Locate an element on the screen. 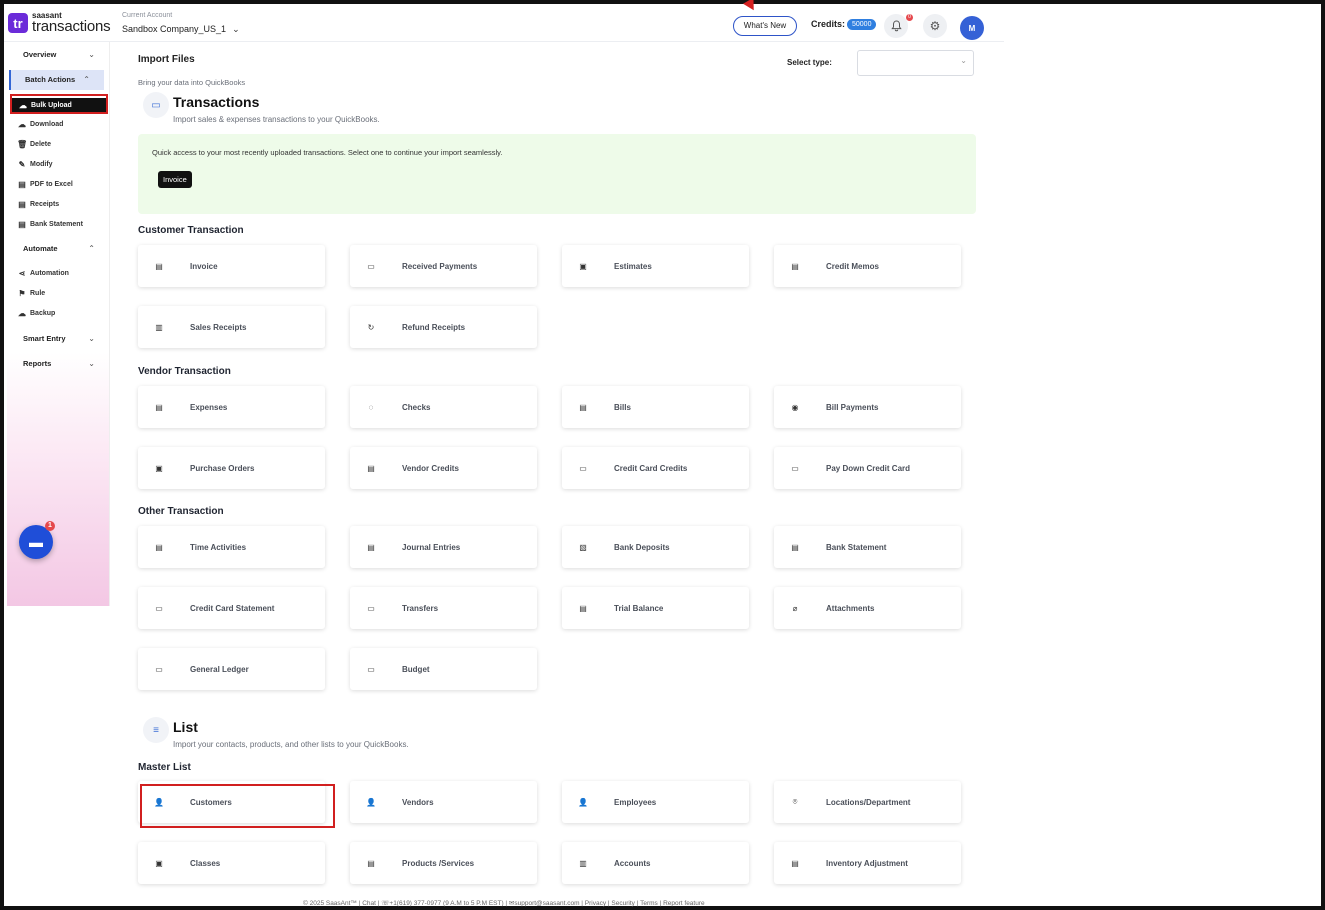  card-transfers: ▭ Transfers is located at coordinates (443, 608).